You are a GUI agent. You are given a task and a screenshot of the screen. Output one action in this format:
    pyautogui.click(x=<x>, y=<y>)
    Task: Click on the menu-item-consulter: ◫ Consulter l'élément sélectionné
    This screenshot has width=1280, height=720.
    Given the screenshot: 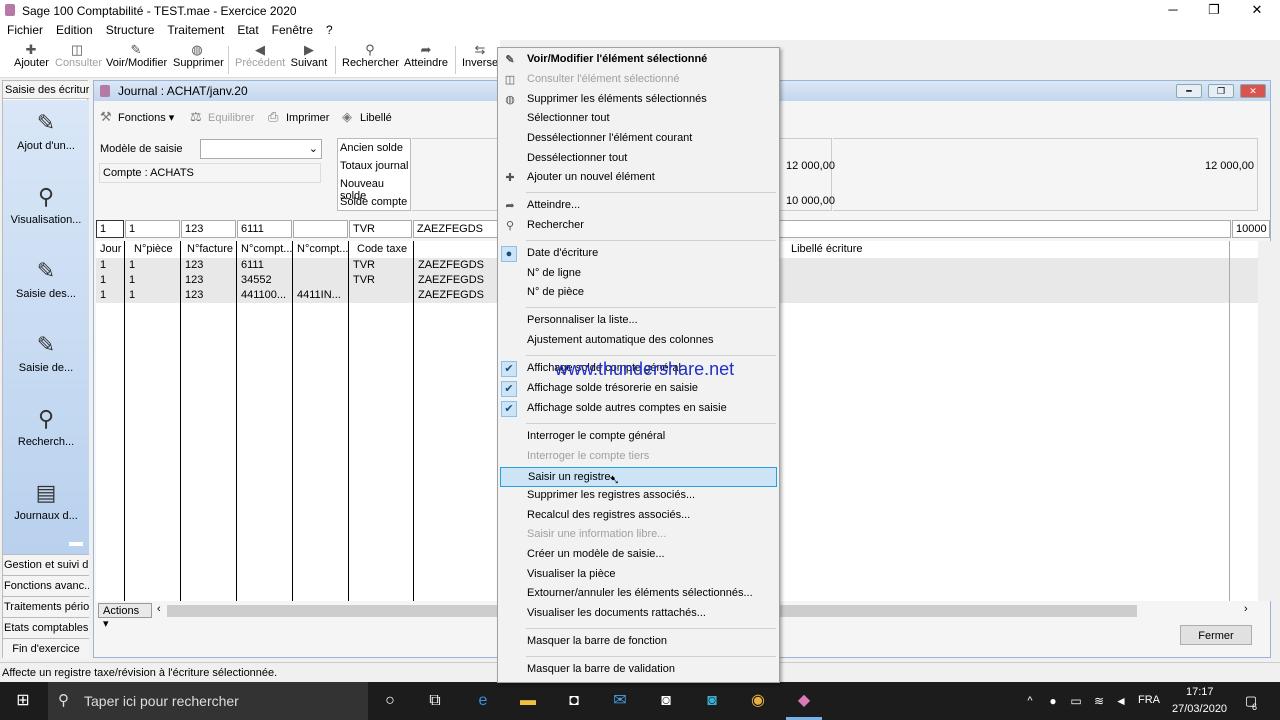 What is the action you would take?
    pyautogui.click(x=638, y=80)
    